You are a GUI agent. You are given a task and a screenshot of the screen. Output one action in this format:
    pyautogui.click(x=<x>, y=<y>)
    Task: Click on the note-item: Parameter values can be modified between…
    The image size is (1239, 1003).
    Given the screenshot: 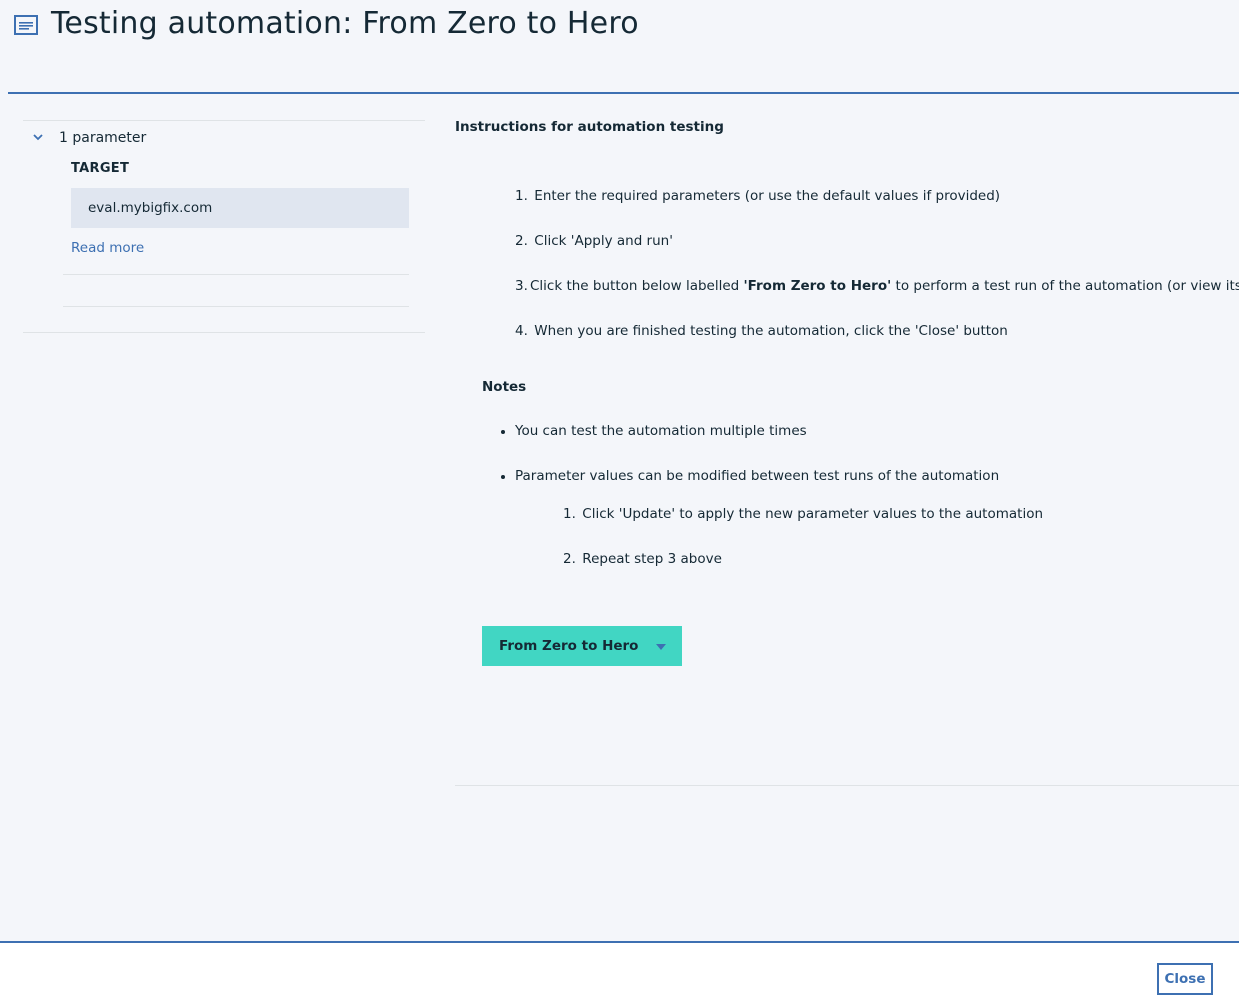 What is the action you would take?
    pyautogui.click(x=750, y=476)
    